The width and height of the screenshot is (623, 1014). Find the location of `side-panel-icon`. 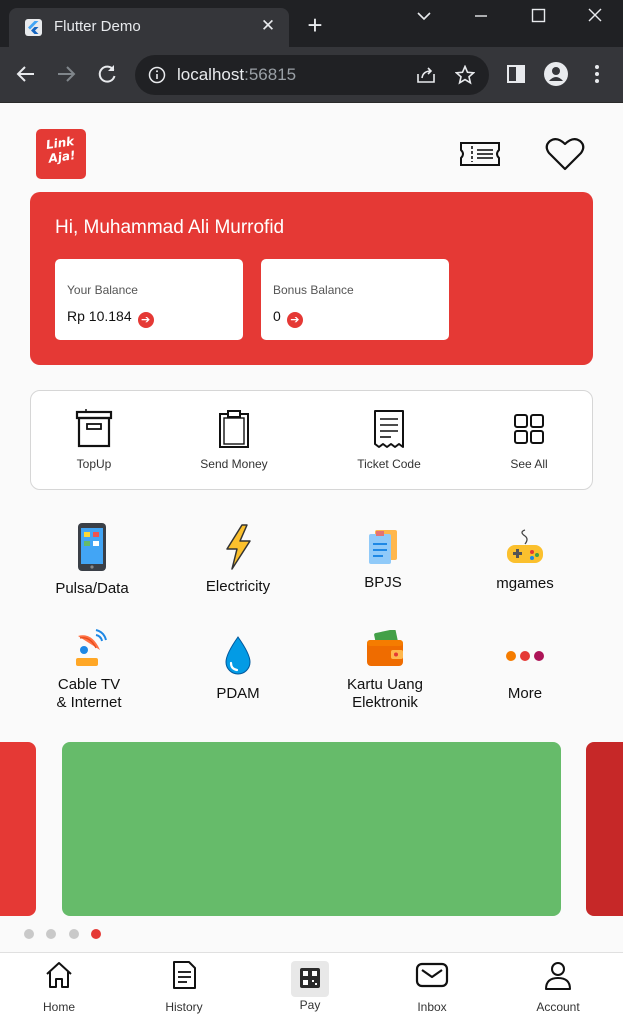

side-panel-icon is located at coordinates (516, 74).